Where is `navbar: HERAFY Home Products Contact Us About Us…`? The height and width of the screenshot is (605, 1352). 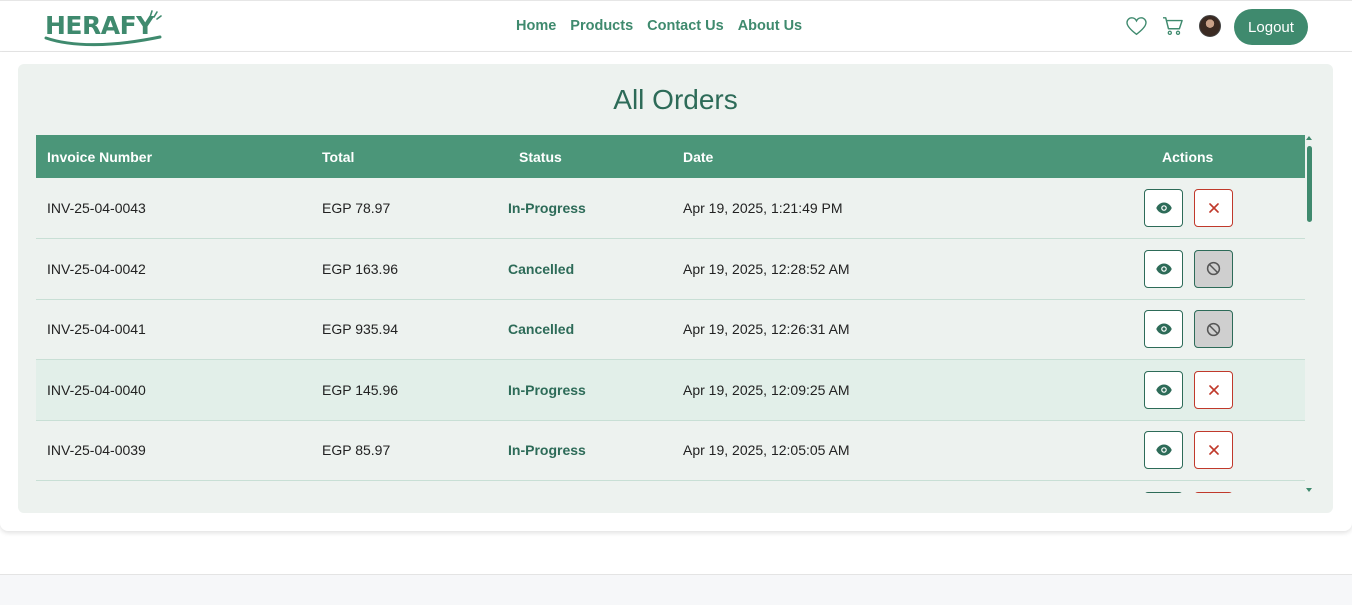
navbar: HERAFY Home Products Contact Us About Us… is located at coordinates (676, 26).